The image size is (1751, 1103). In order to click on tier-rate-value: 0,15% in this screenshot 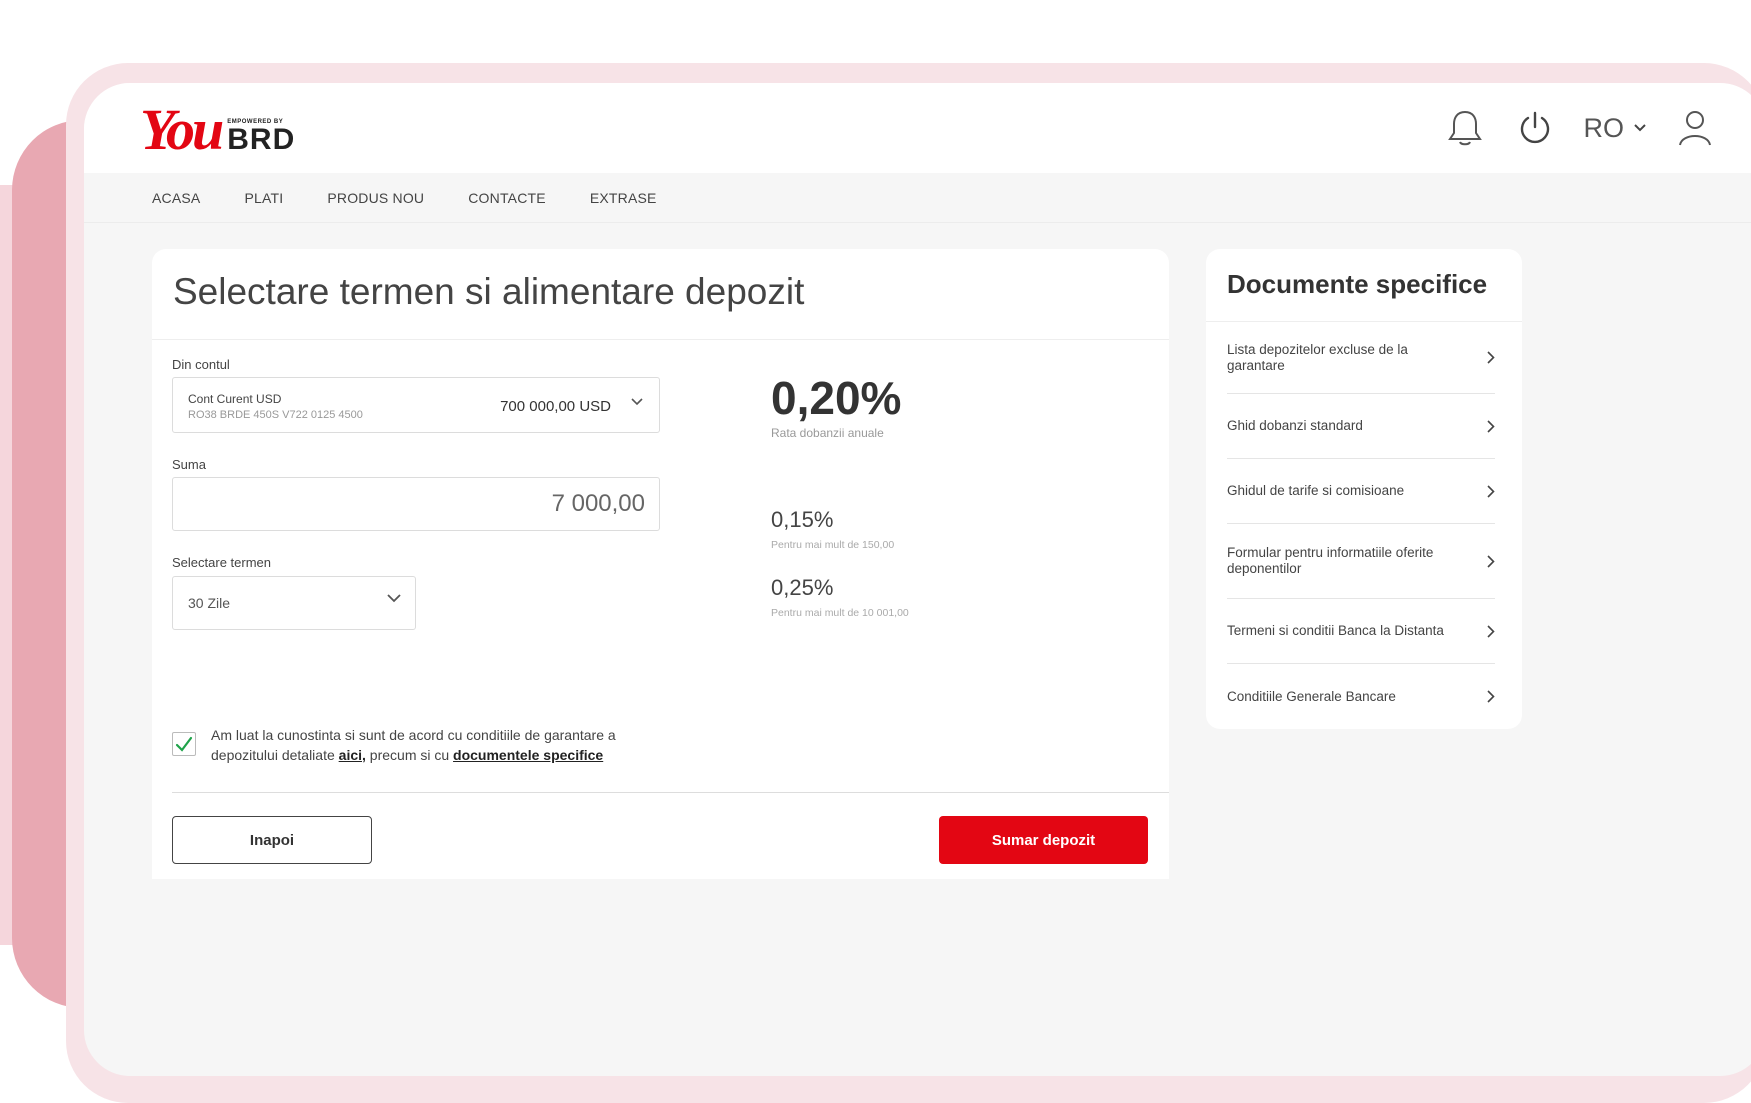, I will do `click(802, 519)`.